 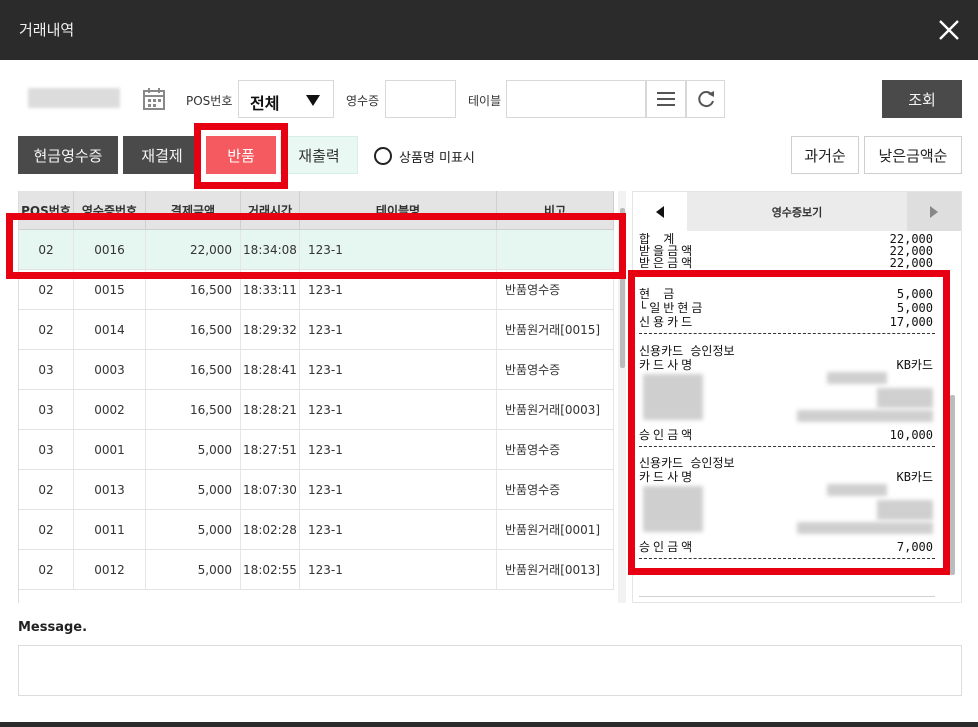 I want to click on receipt-line-label: 신용카드, so click(x=667, y=322).